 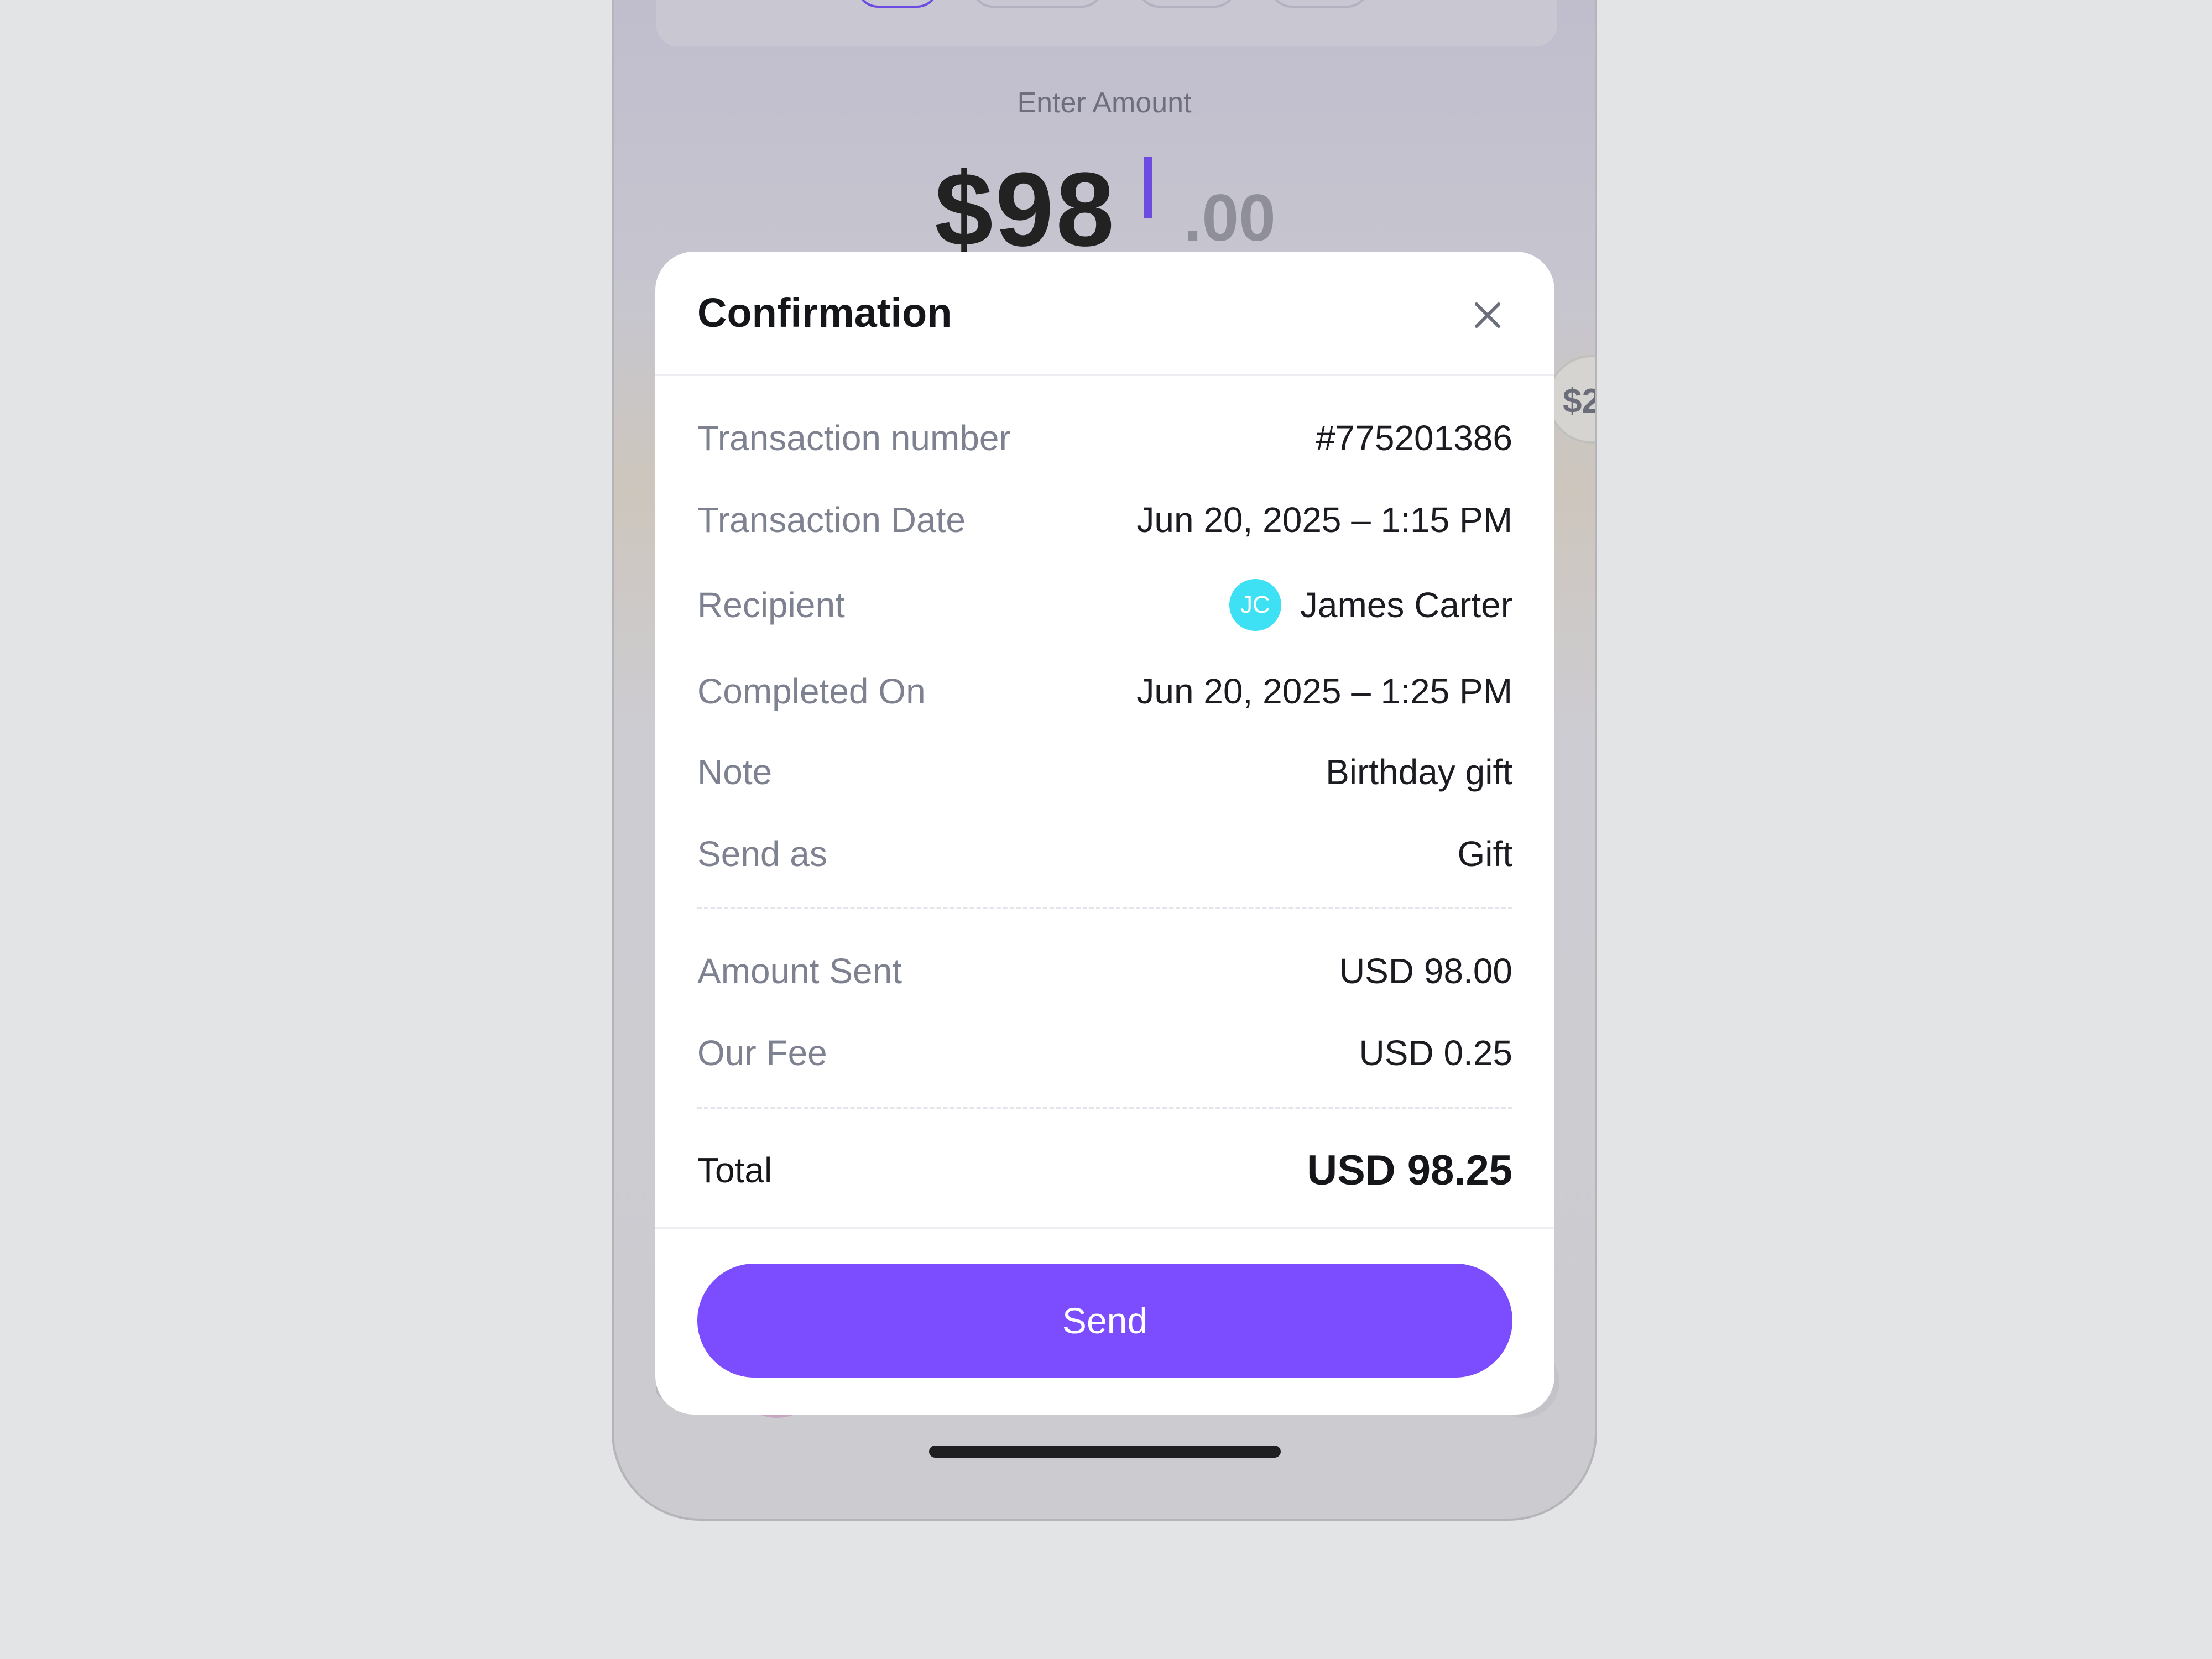 I want to click on row-value: #775201386, so click(x=1414, y=438).